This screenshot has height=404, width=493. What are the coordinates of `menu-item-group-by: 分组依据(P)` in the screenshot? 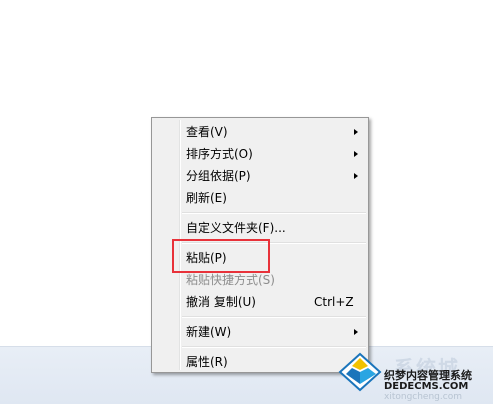 It's located at (260, 176).